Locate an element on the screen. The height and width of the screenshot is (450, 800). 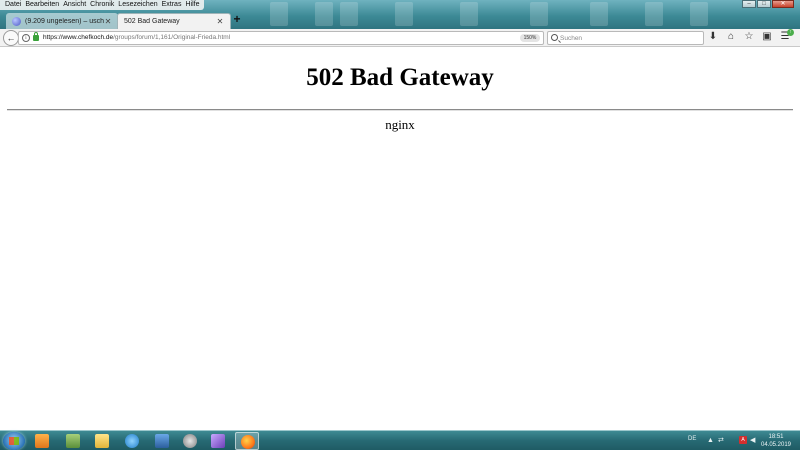
internet-explorer-icon is located at coordinates (132, 441).